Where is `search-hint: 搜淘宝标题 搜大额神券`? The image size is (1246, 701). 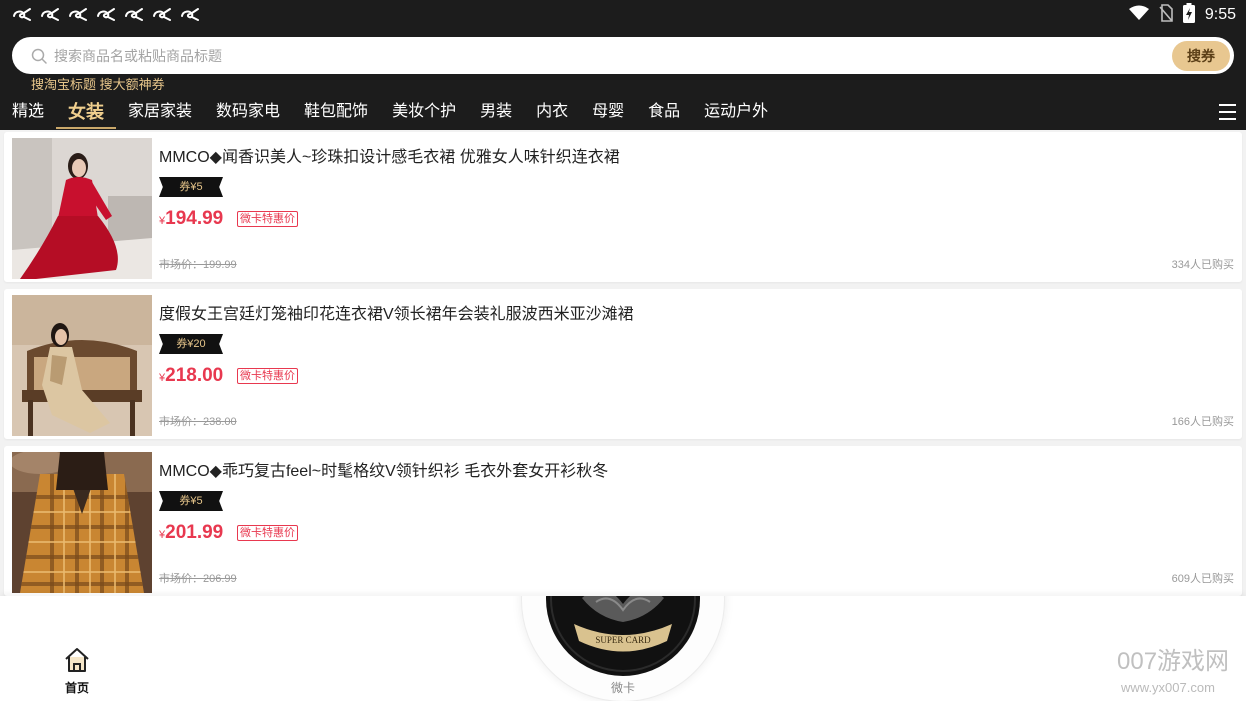
search-hint: 搜淘宝标题 搜大额神券 is located at coordinates (98, 84).